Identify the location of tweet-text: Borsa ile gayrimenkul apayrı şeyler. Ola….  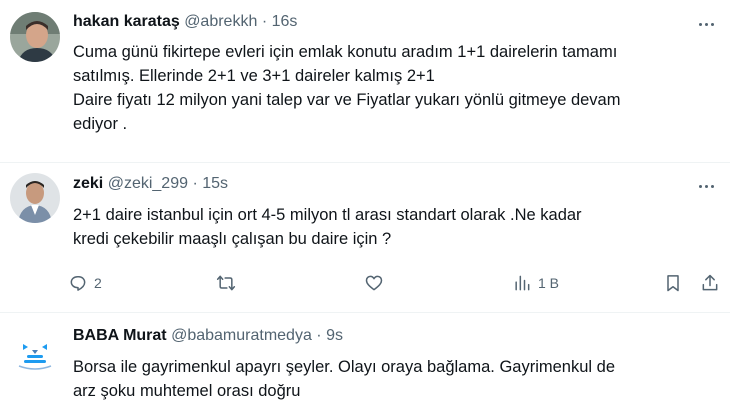
(393, 379).